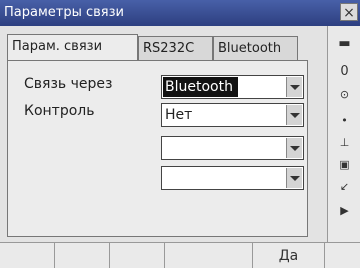 The image size is (360, 268). I want to click on control-value: Нет, so click(179, 115).